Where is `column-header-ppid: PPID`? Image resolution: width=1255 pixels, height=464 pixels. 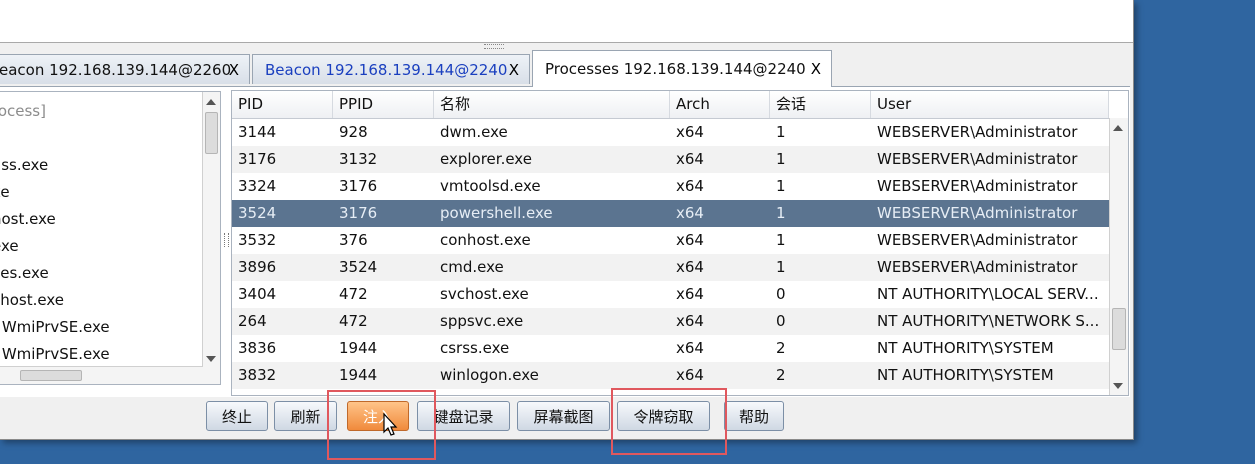 column-header-ppid: PPID is located at coordinates (383, 104).